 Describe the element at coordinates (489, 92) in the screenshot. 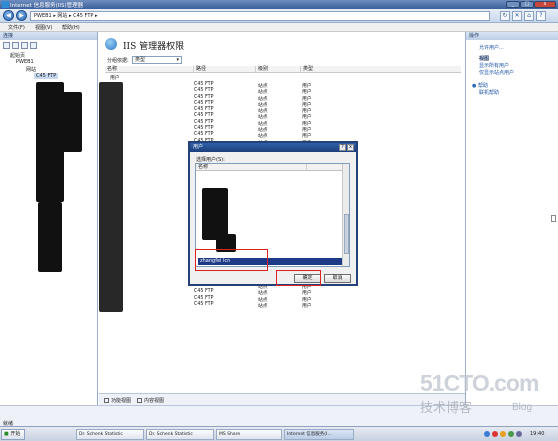

I see `online-help-action: 联机帮助` at that location.